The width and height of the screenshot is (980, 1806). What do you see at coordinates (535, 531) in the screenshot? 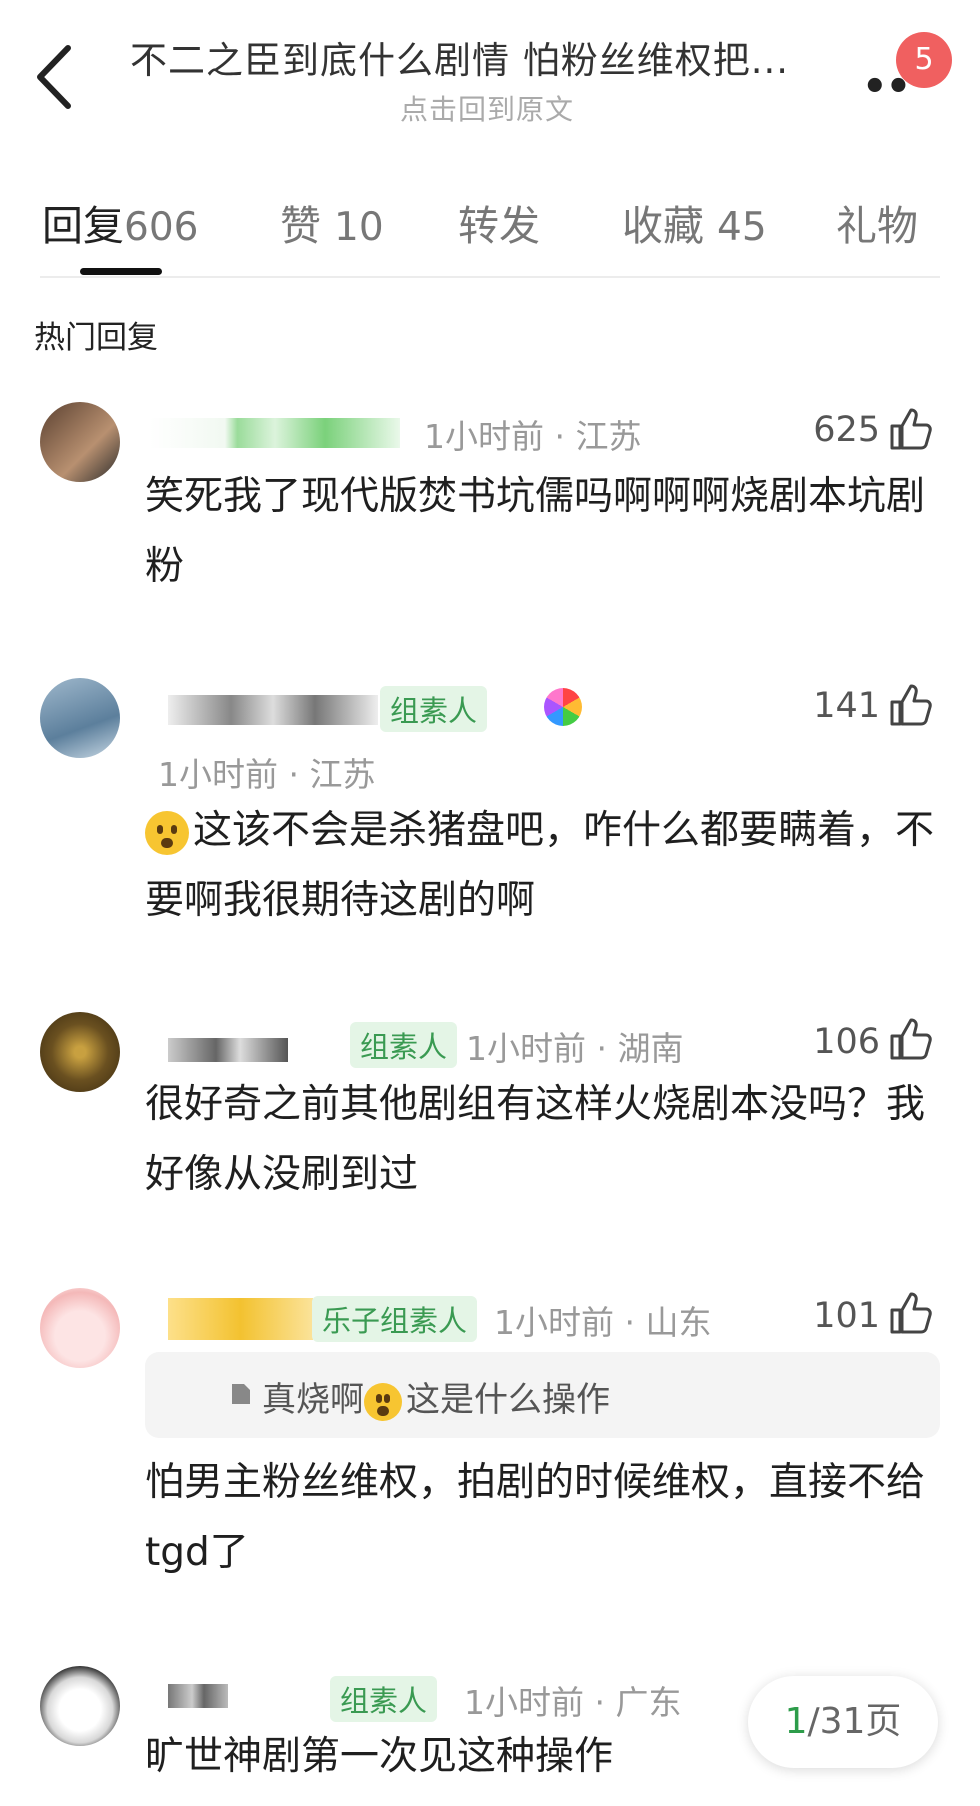
I see `comment-text: 笑死我了现代版焚书坑儒吗啊啊啊烧剧本坑剧粉` at bounding box center [535, 531].